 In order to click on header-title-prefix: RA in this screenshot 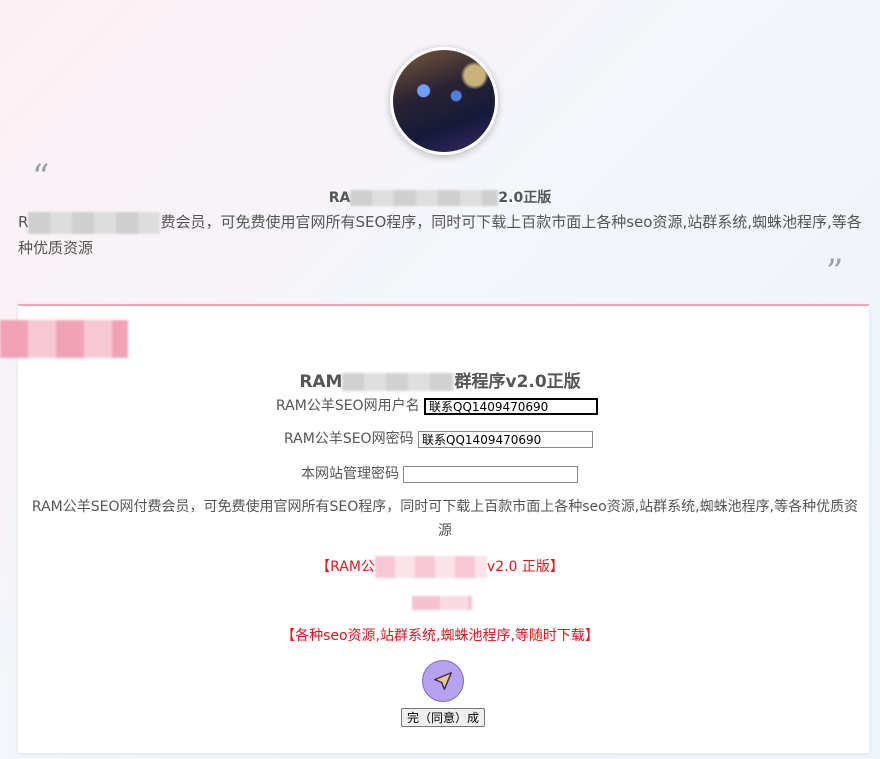, I will do `click(339, 198)`.